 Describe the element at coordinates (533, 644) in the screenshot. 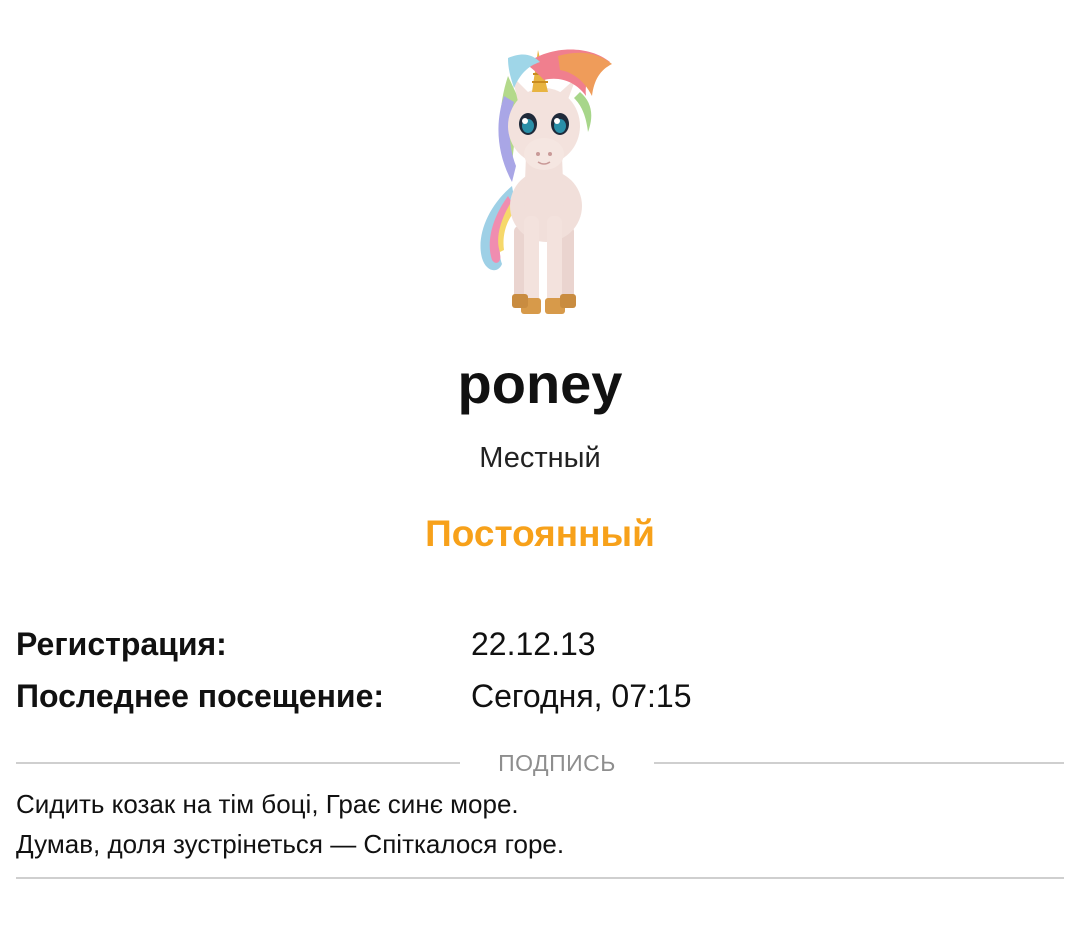

I see `registration-value: 22.12.13` at that location.